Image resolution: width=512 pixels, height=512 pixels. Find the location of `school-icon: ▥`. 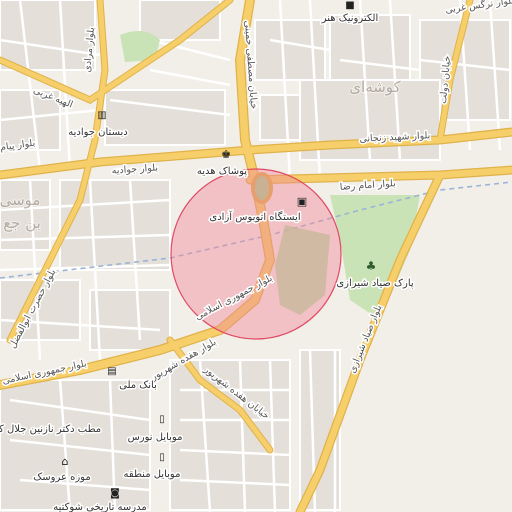

school-icon: ▥ is located at coordinates (101, 115).